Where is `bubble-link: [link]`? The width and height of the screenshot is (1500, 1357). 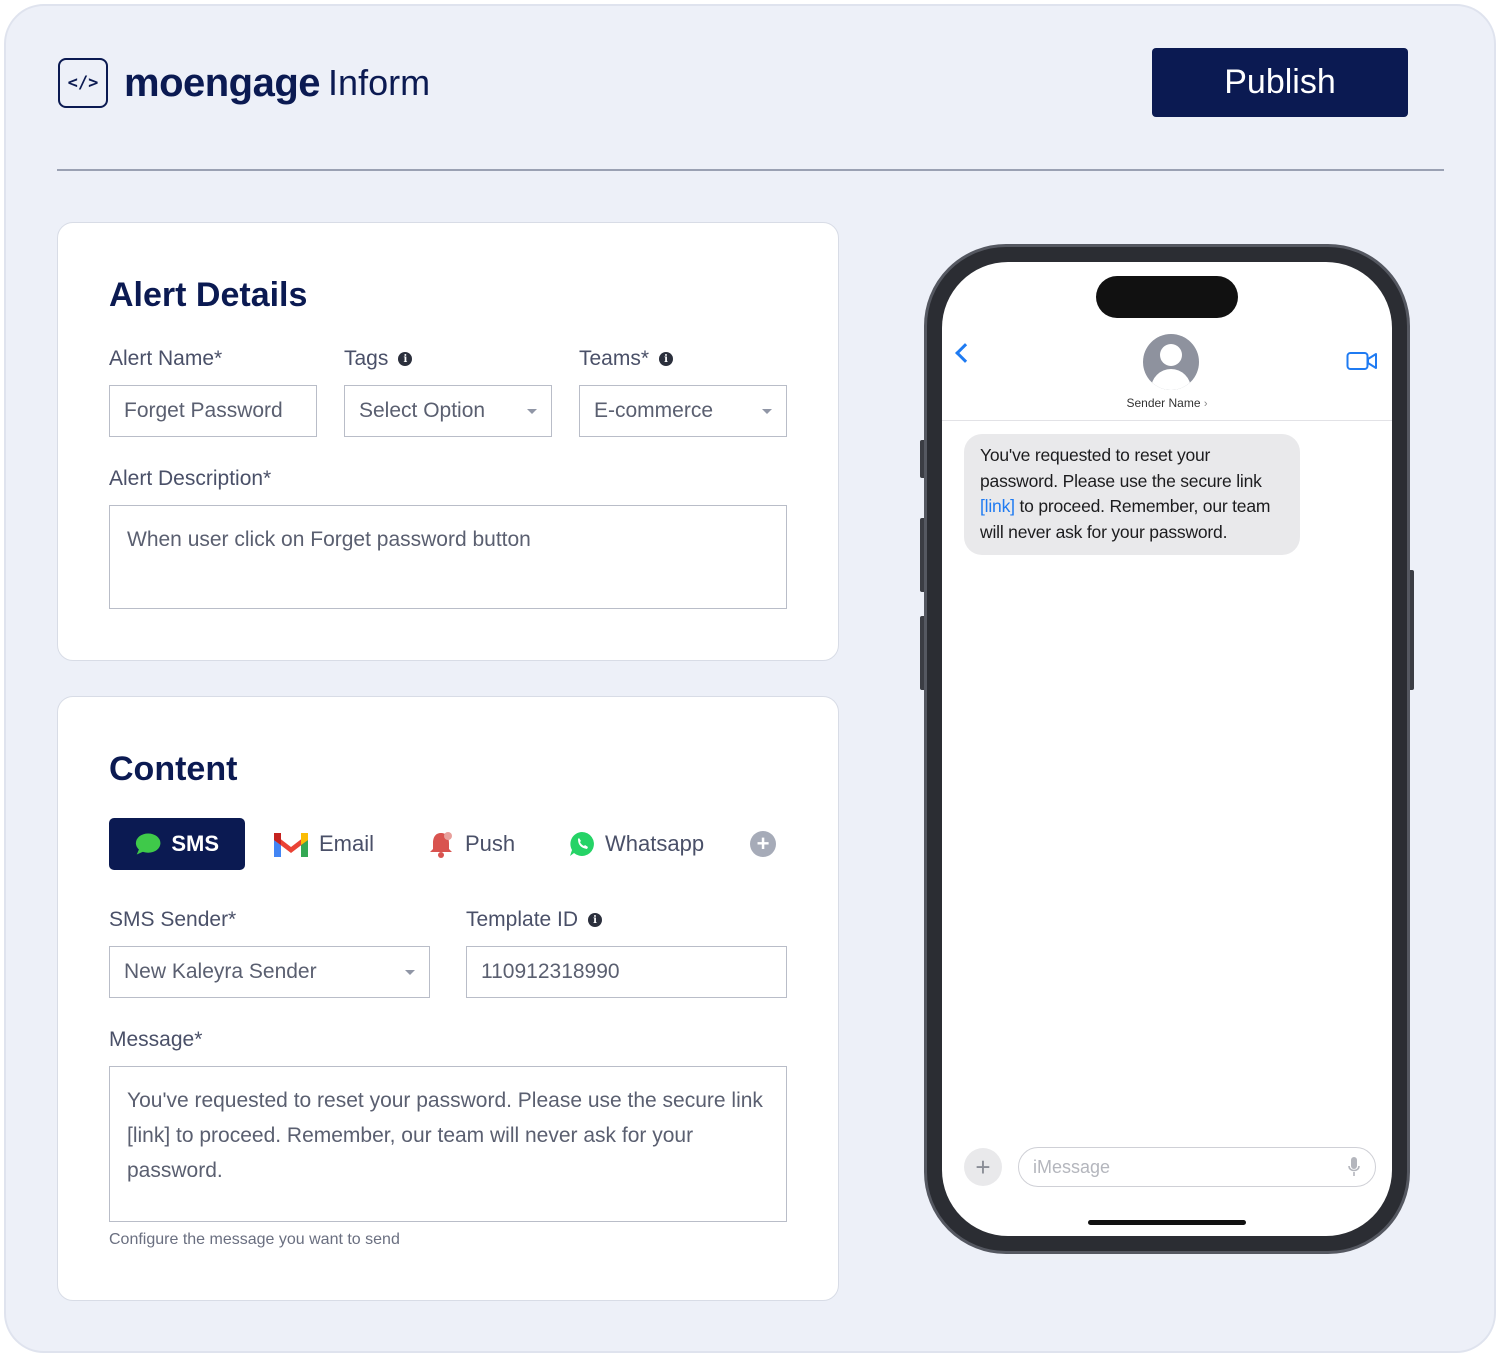
bubble-link: [link] is located at coordinates (997, 506).